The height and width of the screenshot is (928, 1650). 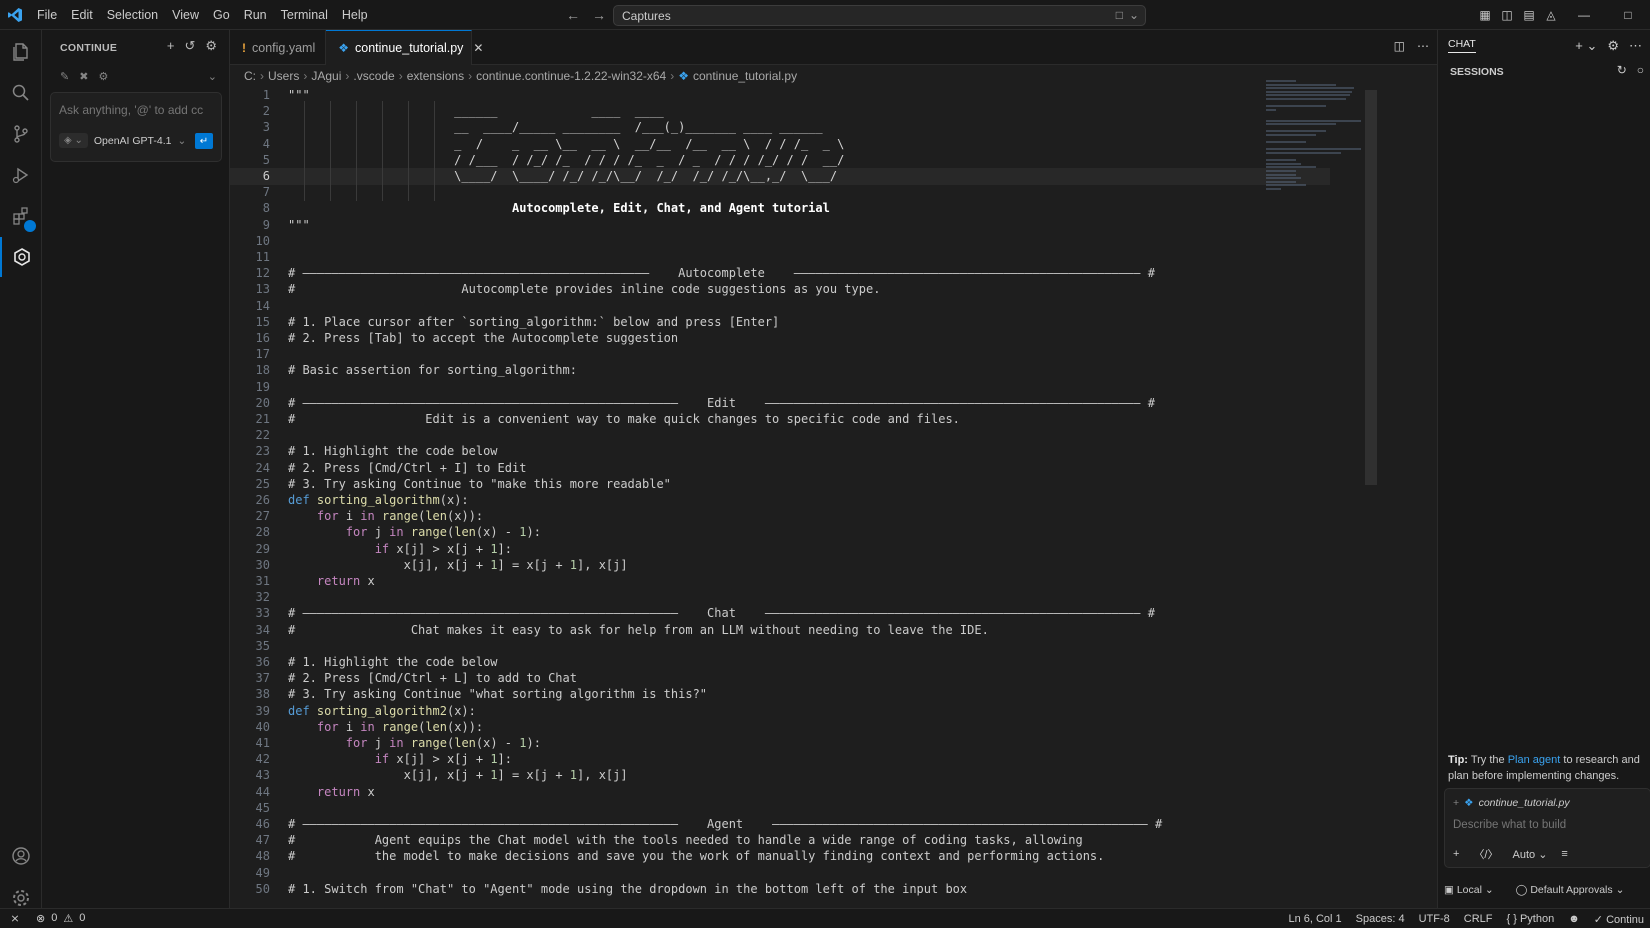 I want to click on extensions-icon, so click(x=21, y=216).